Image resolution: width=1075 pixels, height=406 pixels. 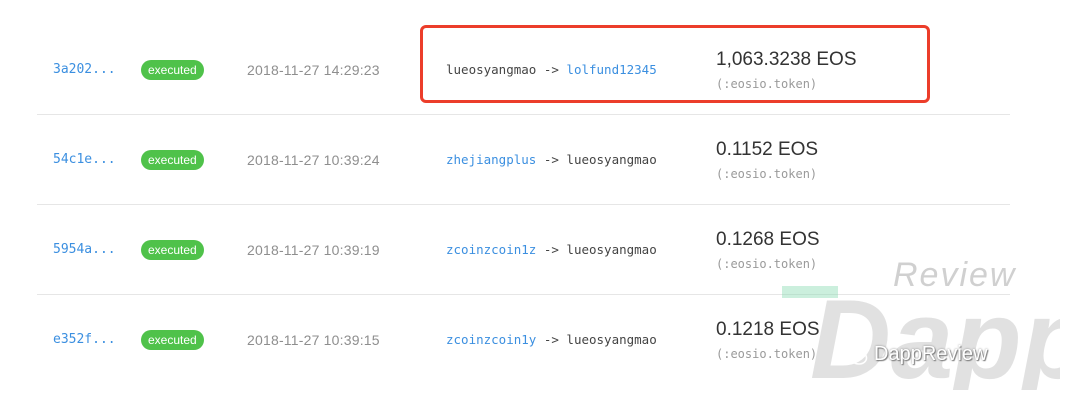 I want to click on amount-value: 1,063.3238 EOS, so click(x=786, y=59).